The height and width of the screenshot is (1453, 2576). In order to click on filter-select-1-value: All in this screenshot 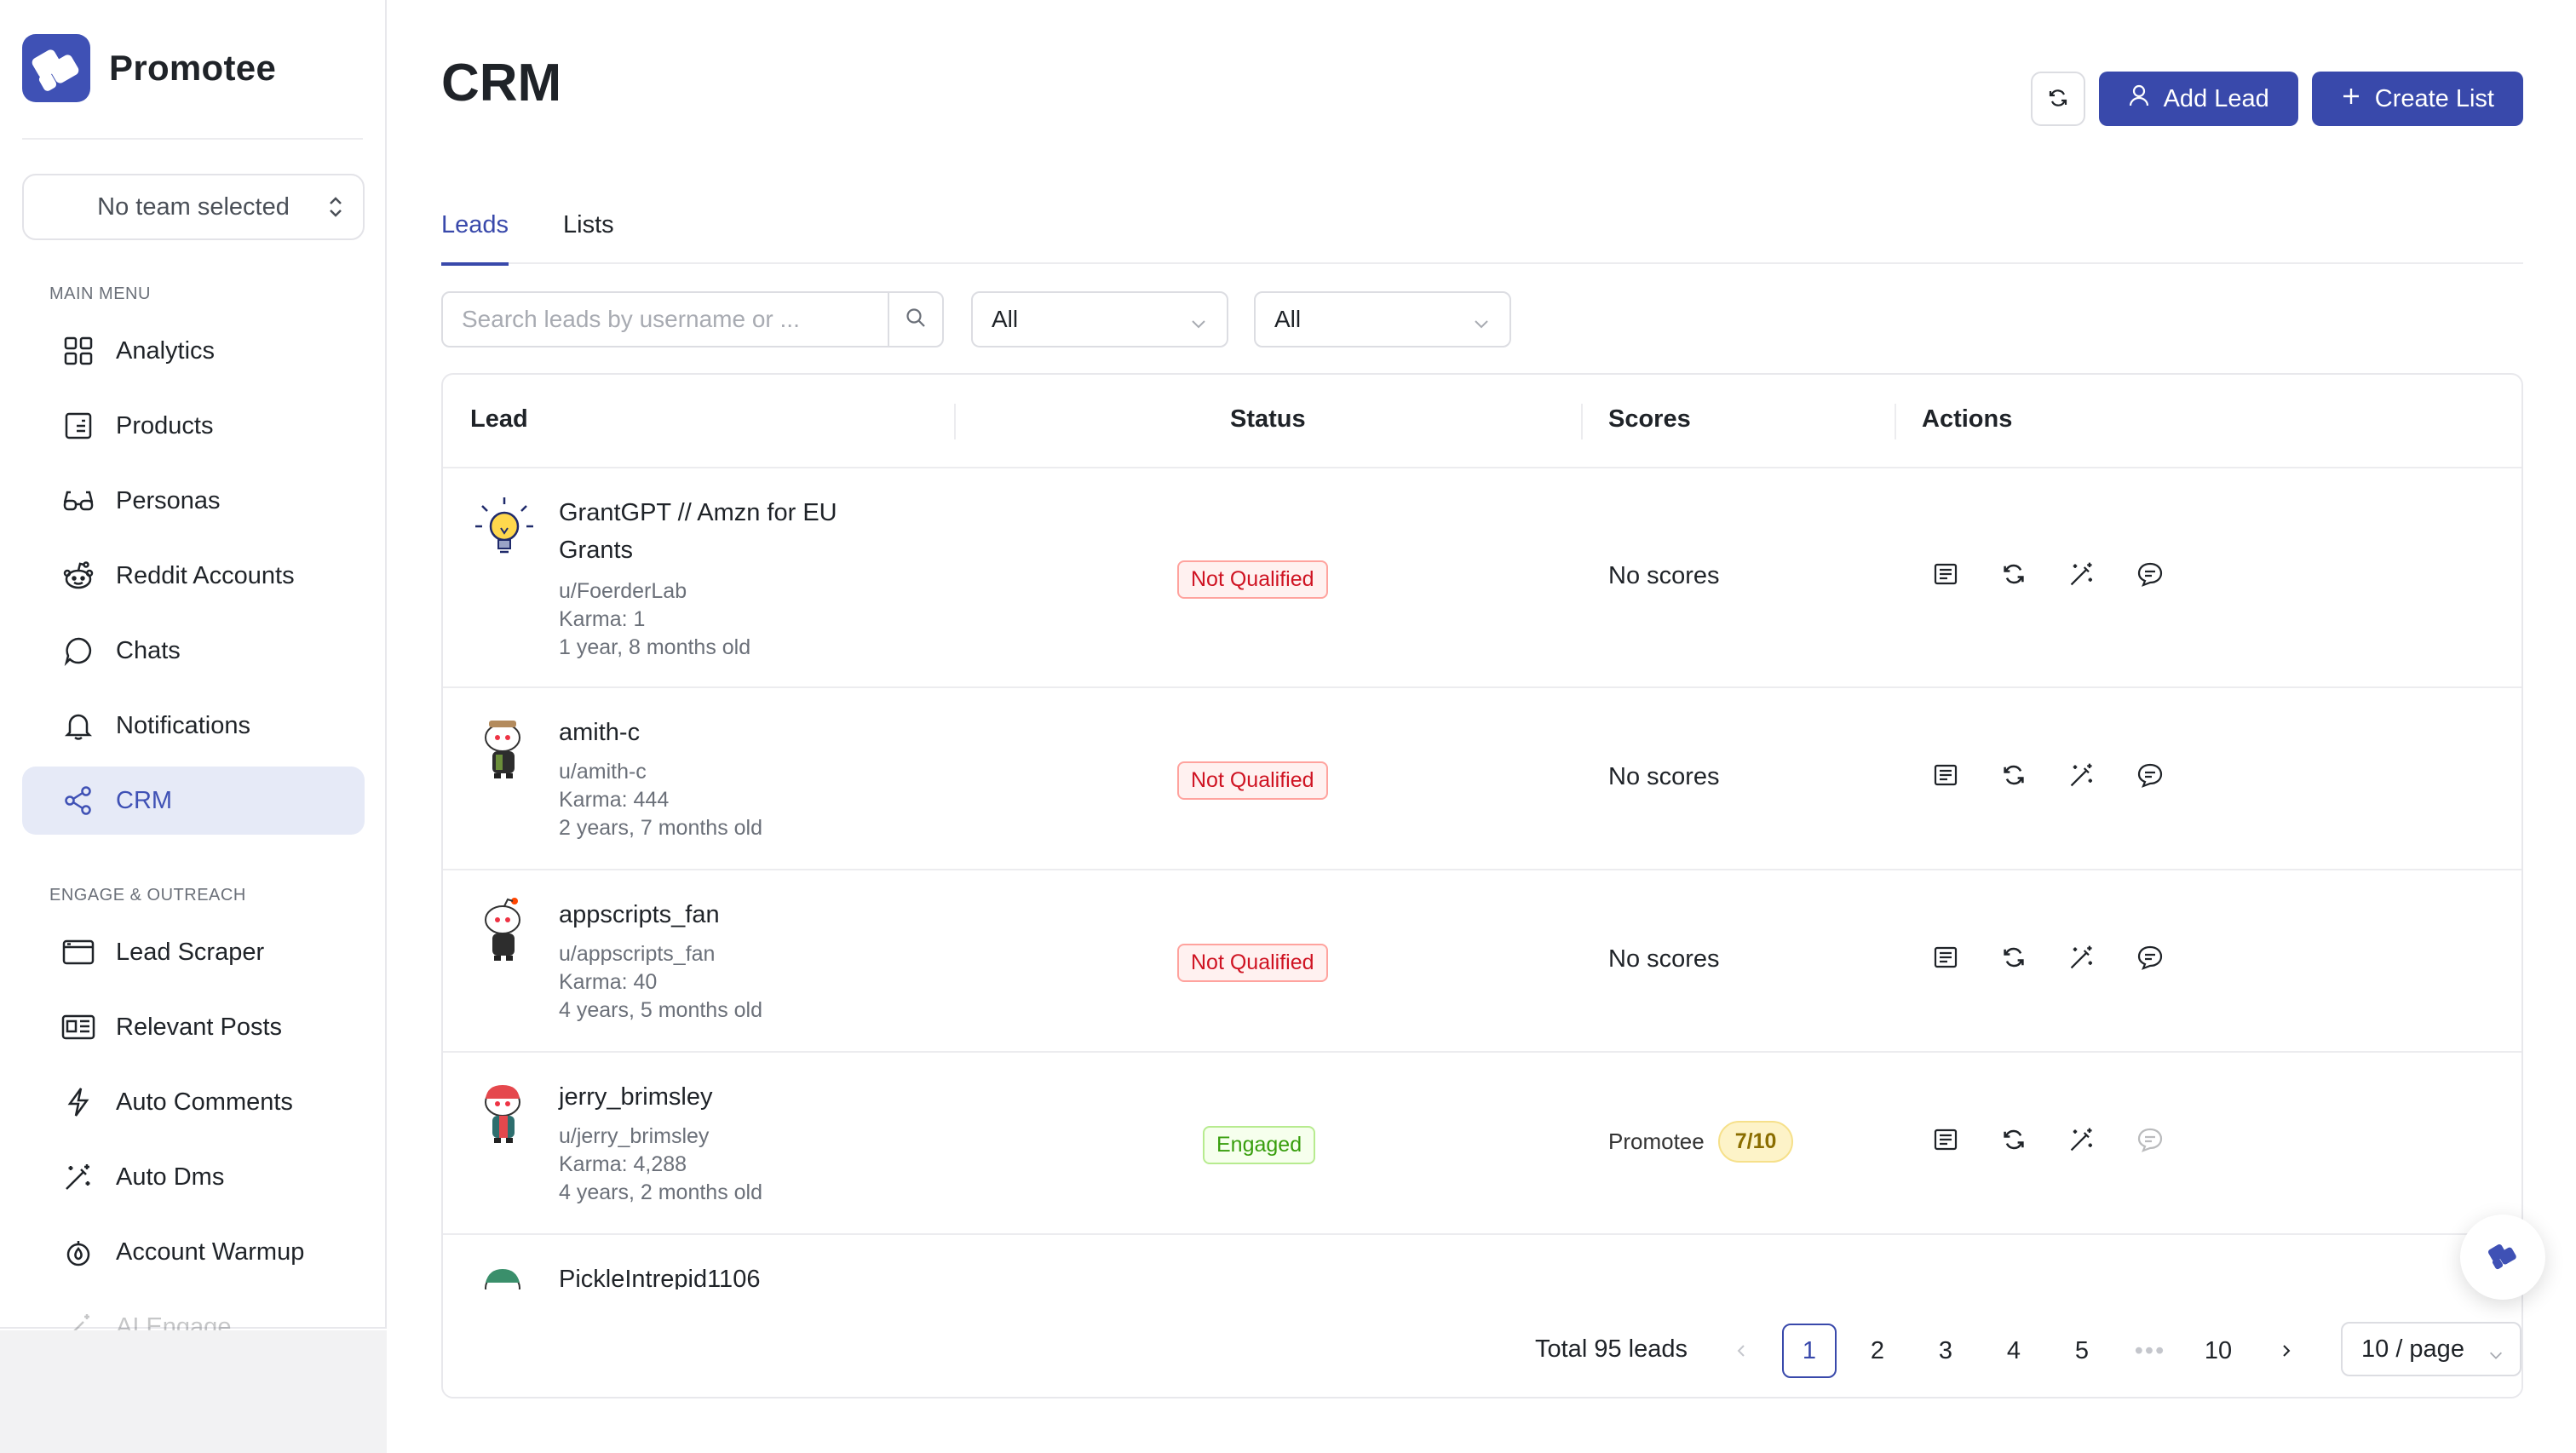, I will do `click(1006, 319)`.